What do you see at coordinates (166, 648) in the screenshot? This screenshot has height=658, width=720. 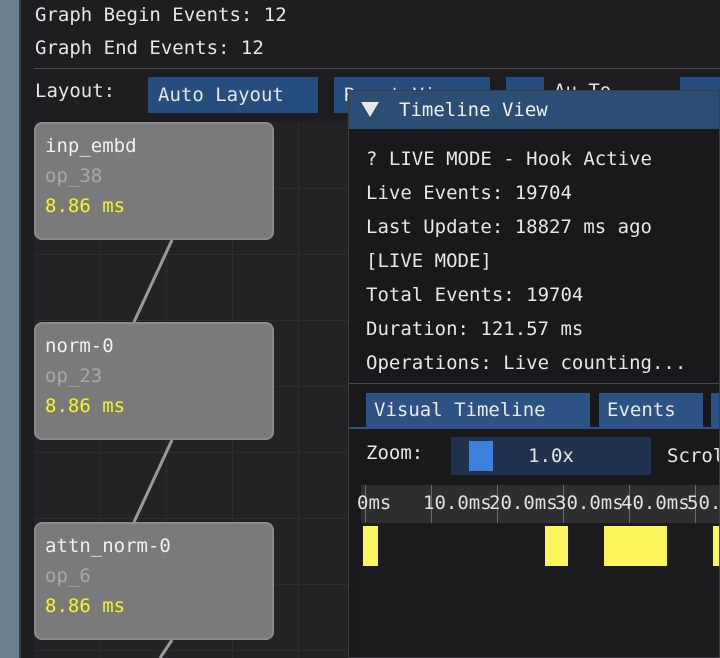 I see `edge-attn-norm-out` at bounding box center [166, 648].